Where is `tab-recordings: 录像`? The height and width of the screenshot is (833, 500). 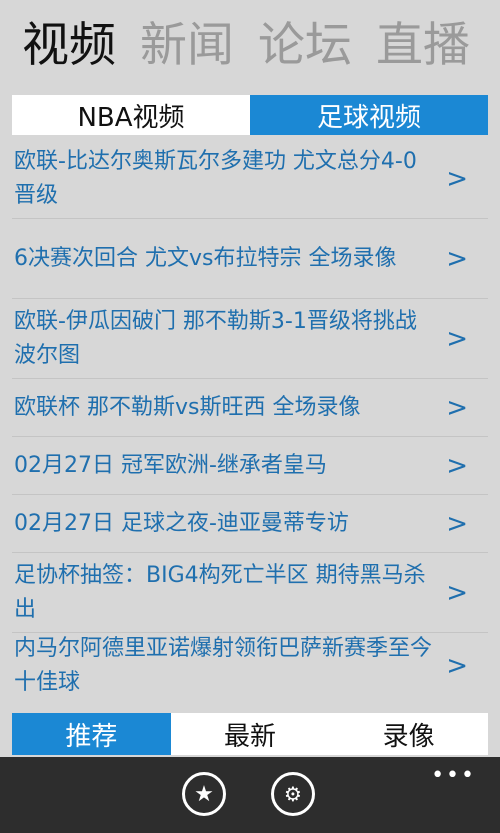 tab-recordings: 录像 is located at coordinates (409, 734).